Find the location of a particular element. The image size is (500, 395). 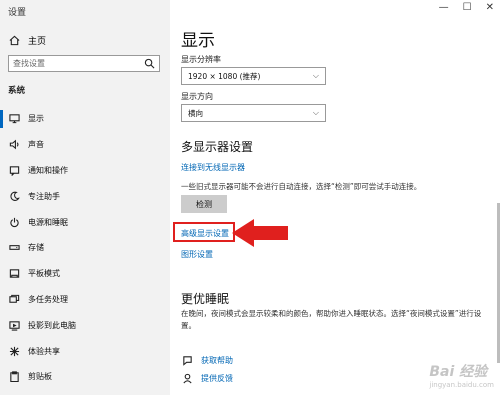

sidebar-item-label: 声音 is located at coordinates (36, 145).